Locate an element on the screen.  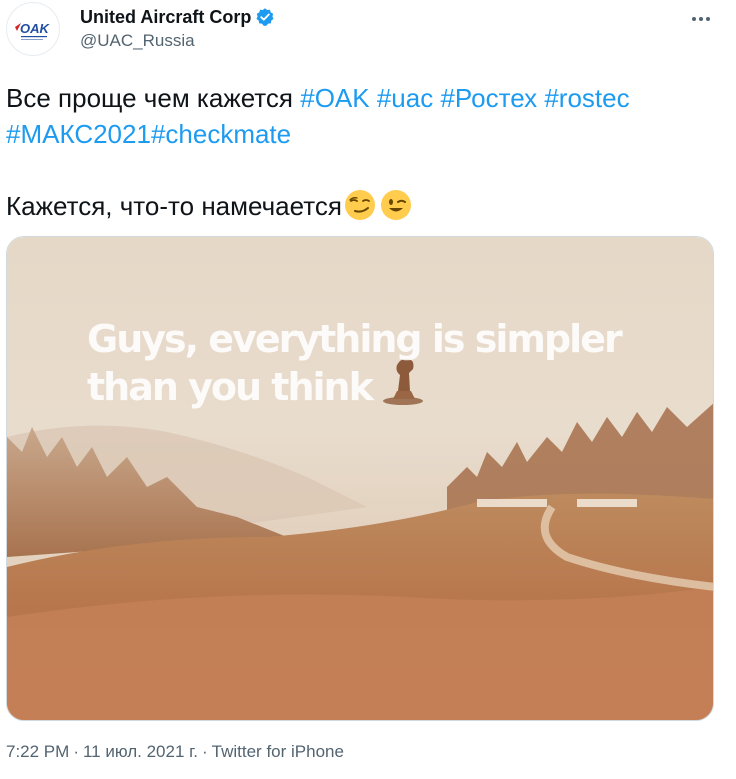
media-caption-line-2: than you think is located at coordinates (230, 387).